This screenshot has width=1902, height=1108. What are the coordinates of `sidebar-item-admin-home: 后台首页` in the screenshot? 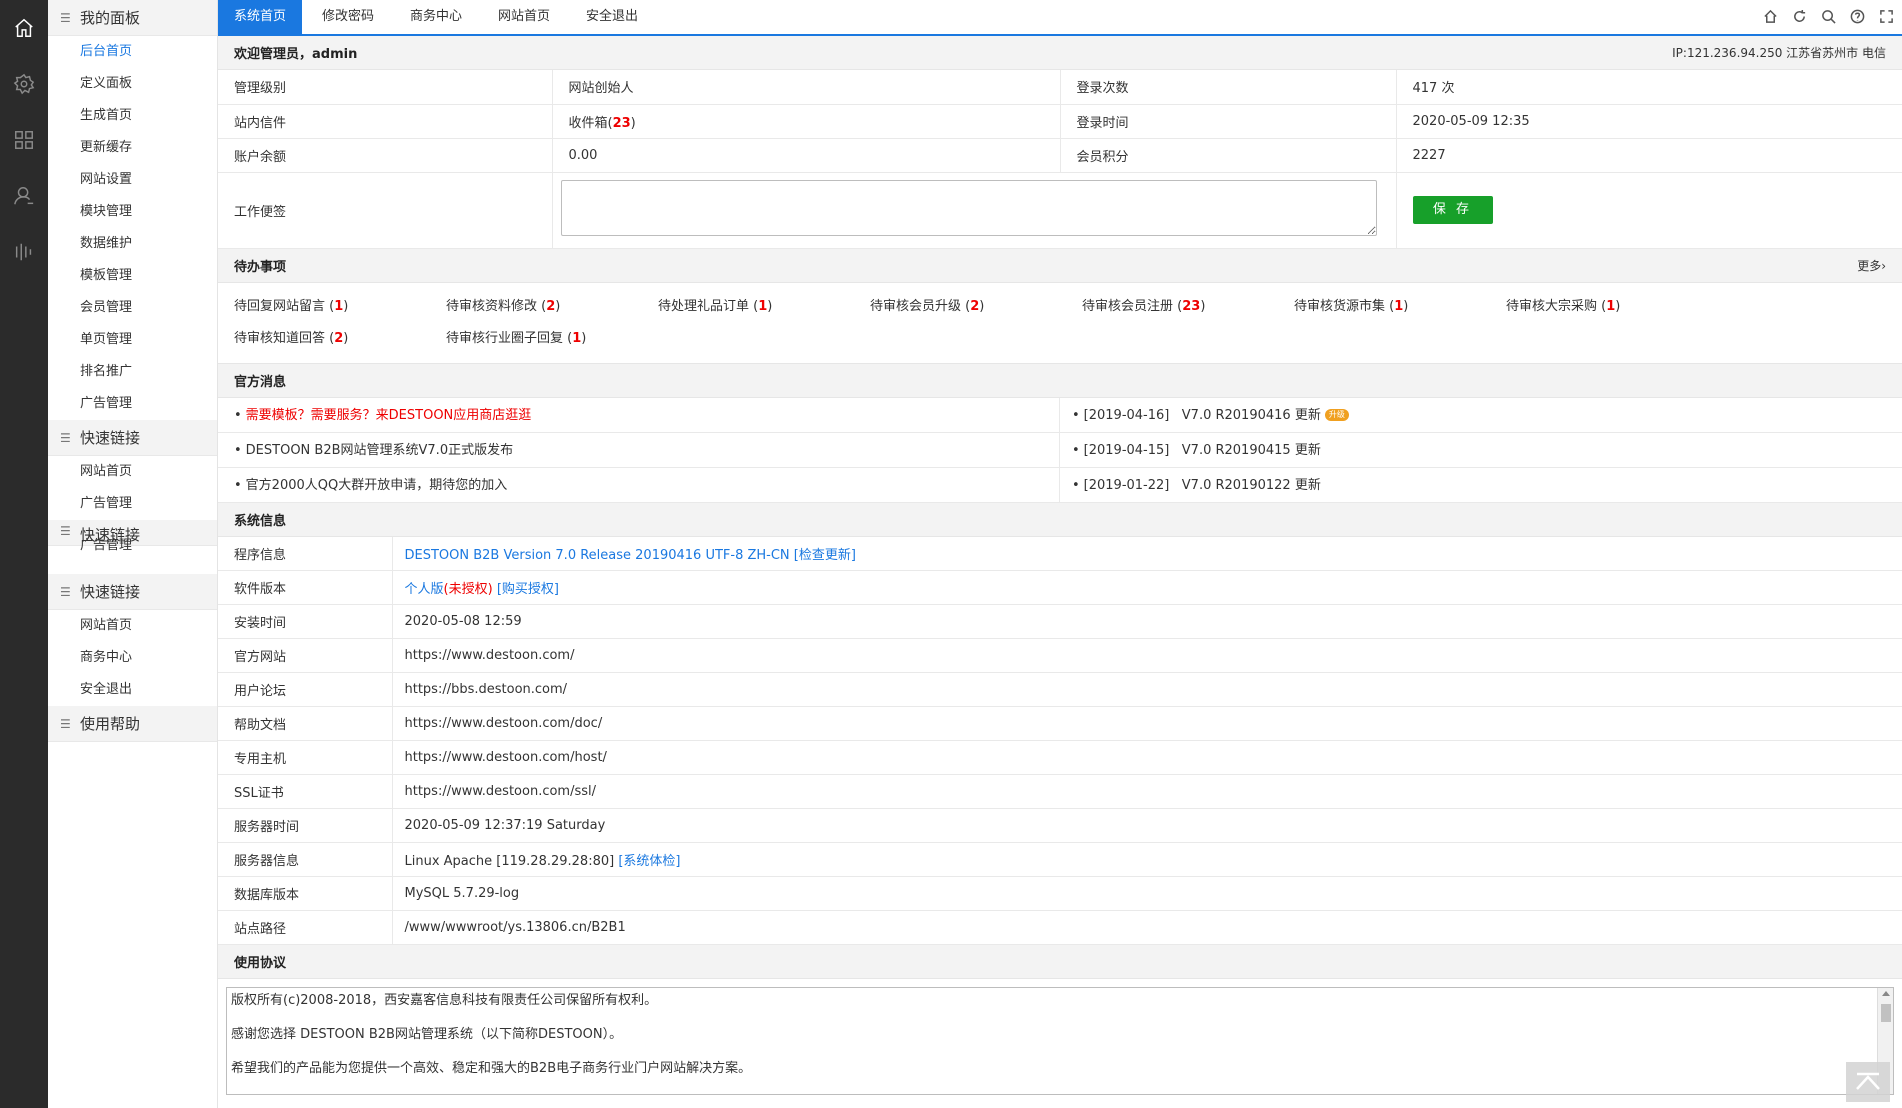 It's located at (132, 52).